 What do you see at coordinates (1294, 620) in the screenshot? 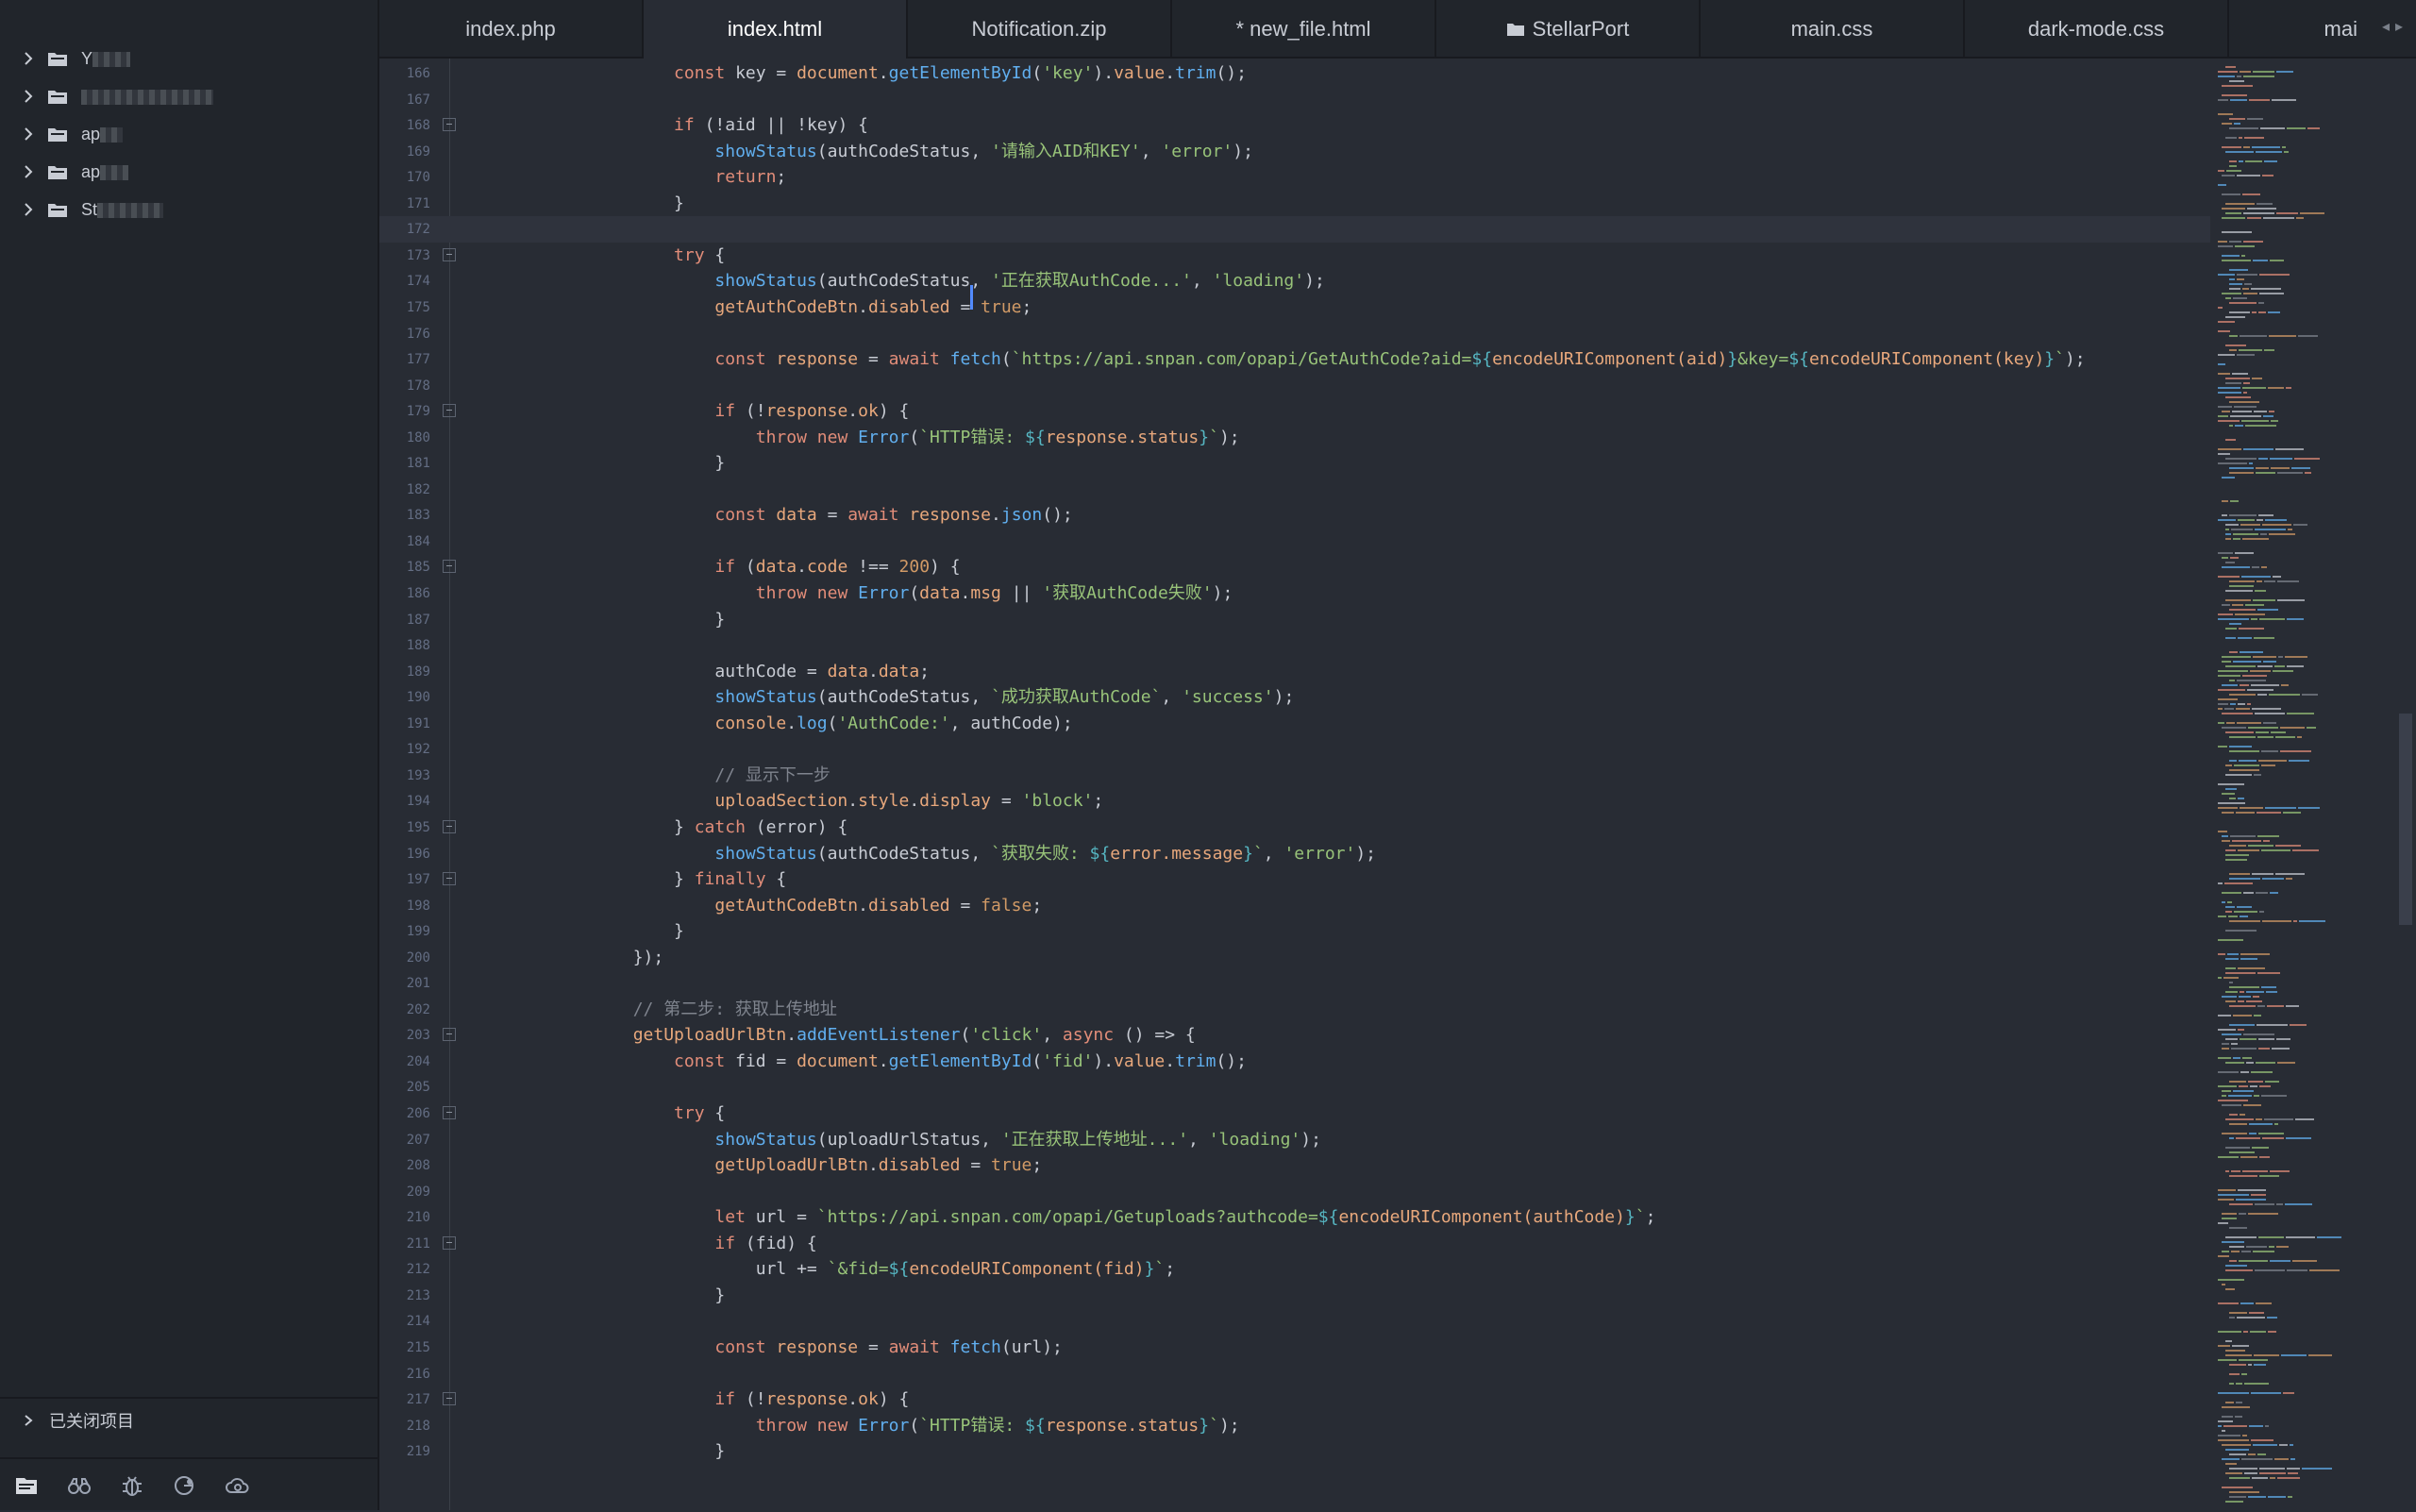
I see `code-line: 187 }` at bounding box center [1294, 620].